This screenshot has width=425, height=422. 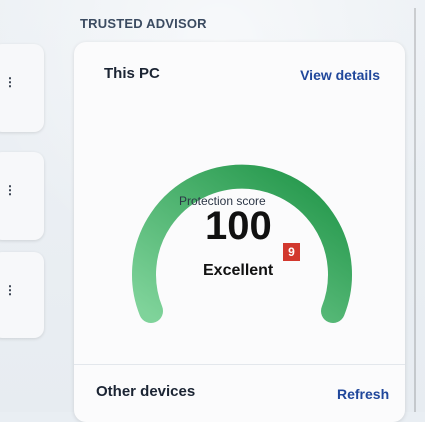 What do you see at coordinates (340, 75) in the screenshot?
I see `view-details-link: View details` at bounding box center [340, 75].